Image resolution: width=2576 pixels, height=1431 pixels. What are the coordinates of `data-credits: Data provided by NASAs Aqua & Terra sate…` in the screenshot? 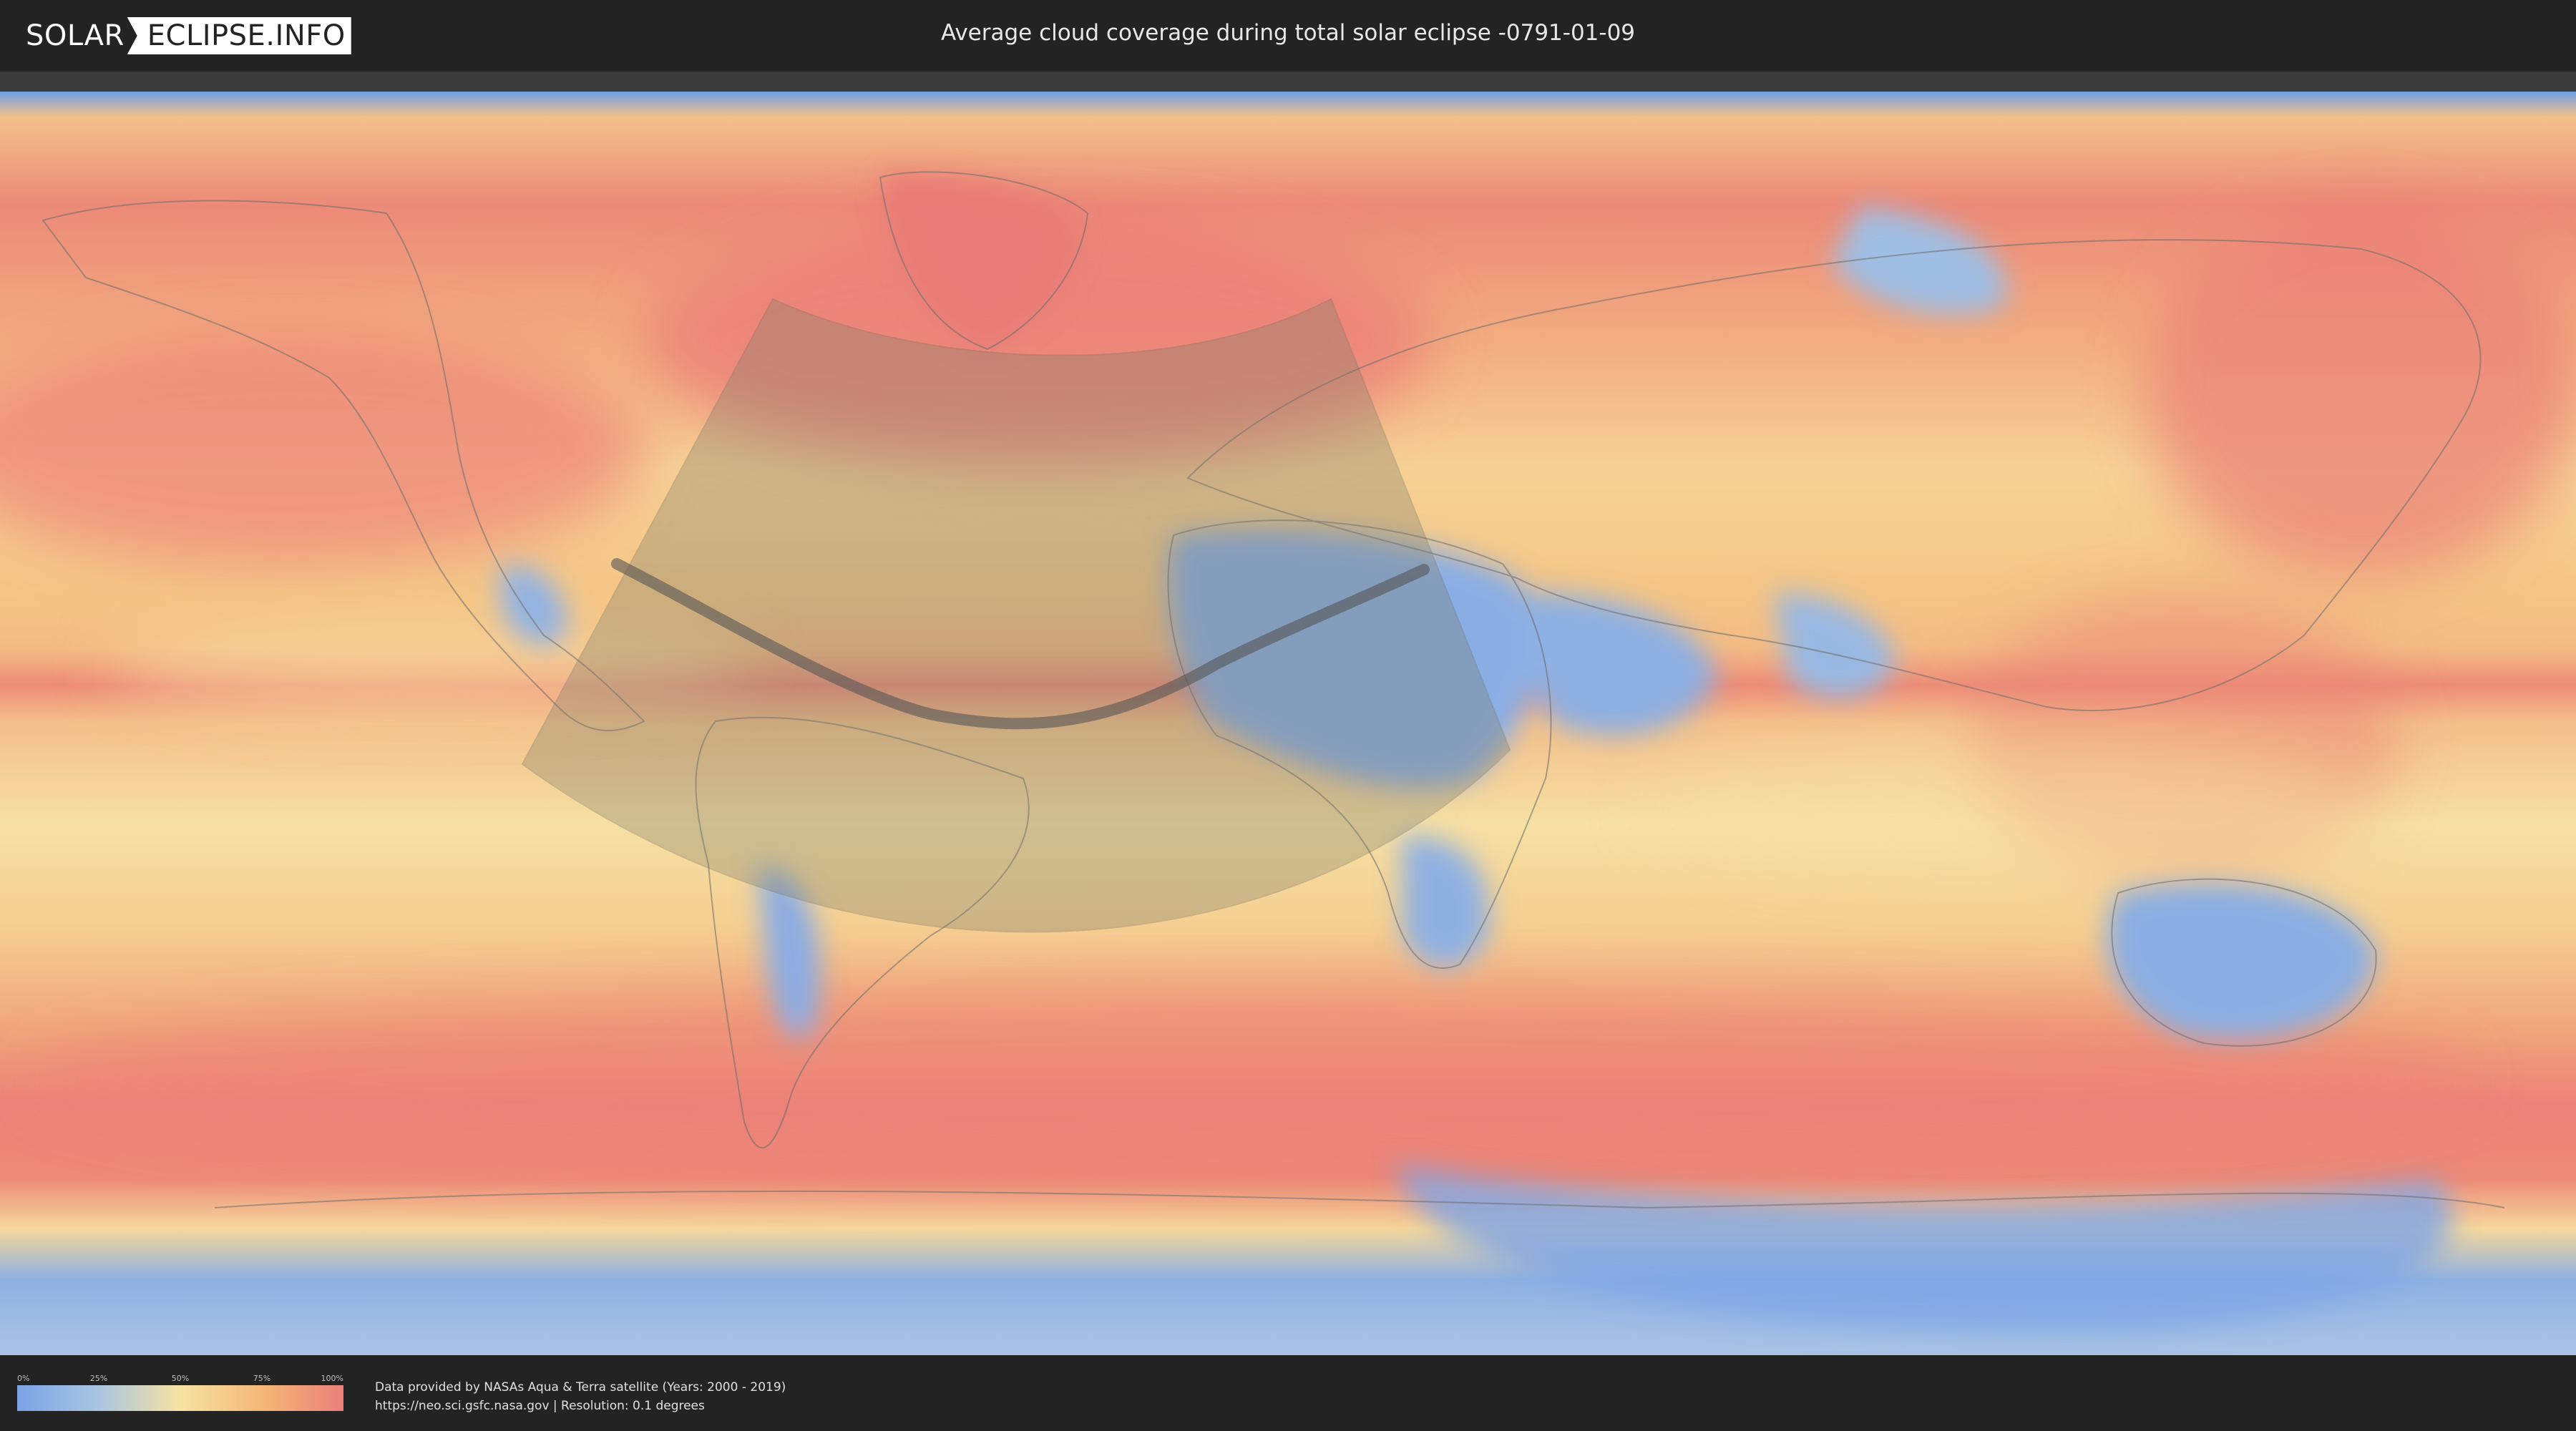 It's located at (580, 1396).